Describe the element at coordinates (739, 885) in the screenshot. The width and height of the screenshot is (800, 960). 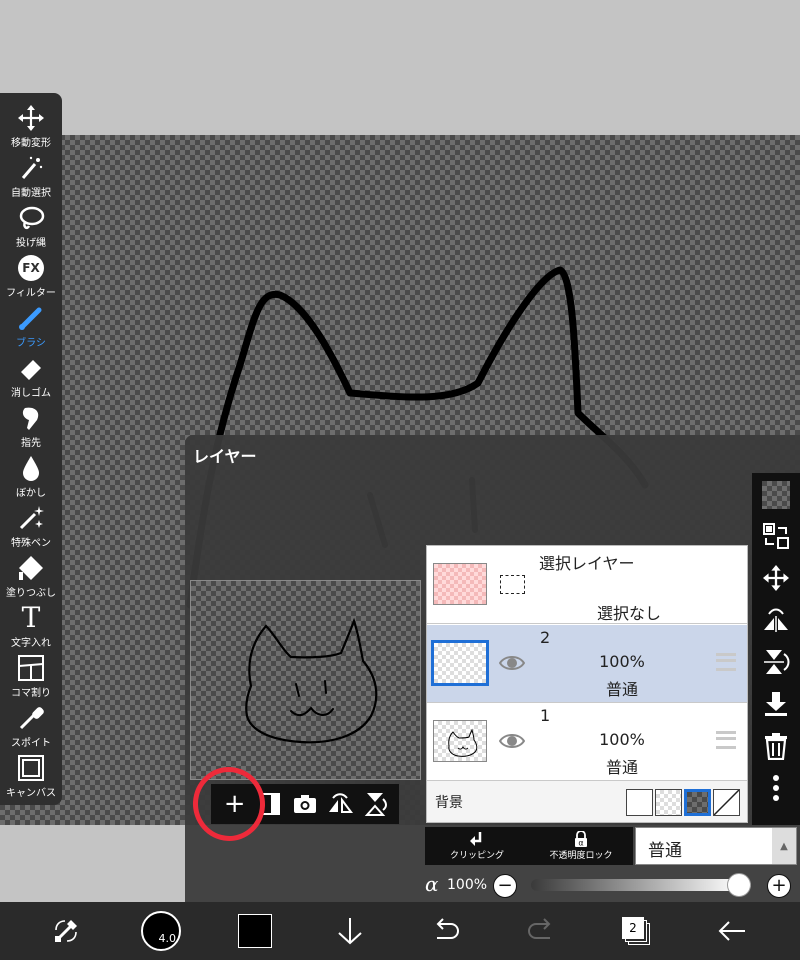
I see `opacity-slider-knob` at that location.